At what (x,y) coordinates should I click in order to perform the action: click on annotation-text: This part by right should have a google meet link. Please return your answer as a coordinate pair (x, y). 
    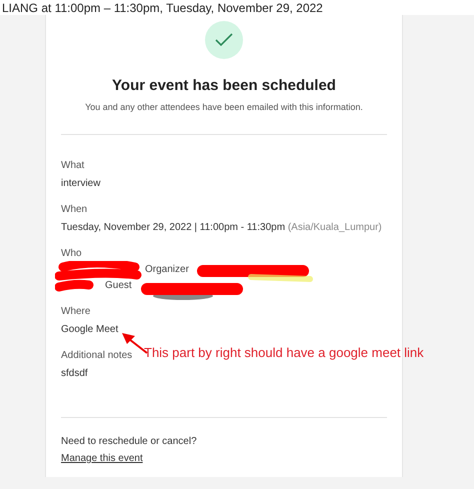
    Looking at the image, I should click on (284, 353).